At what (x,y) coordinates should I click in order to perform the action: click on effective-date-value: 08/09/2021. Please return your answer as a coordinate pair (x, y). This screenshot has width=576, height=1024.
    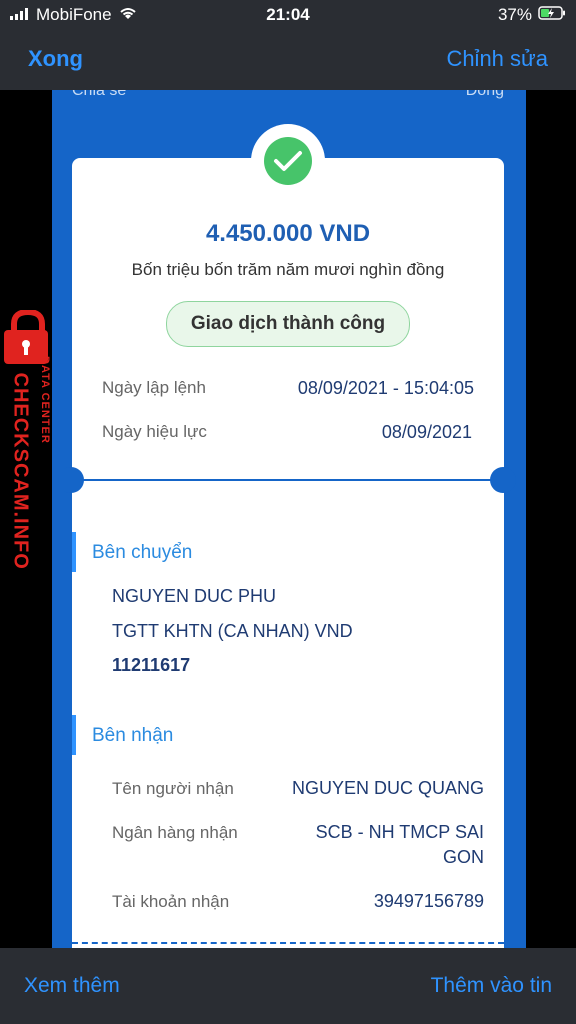
    Looking at the image, I should click on (426, 432).